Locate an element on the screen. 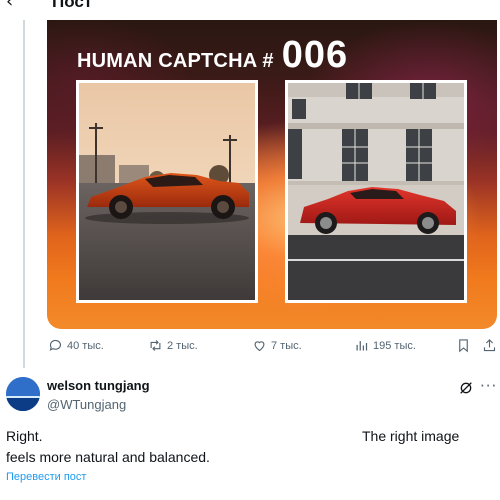 This screenshot has width=500, height=500. like-icon is located at coordinates (259, 346).